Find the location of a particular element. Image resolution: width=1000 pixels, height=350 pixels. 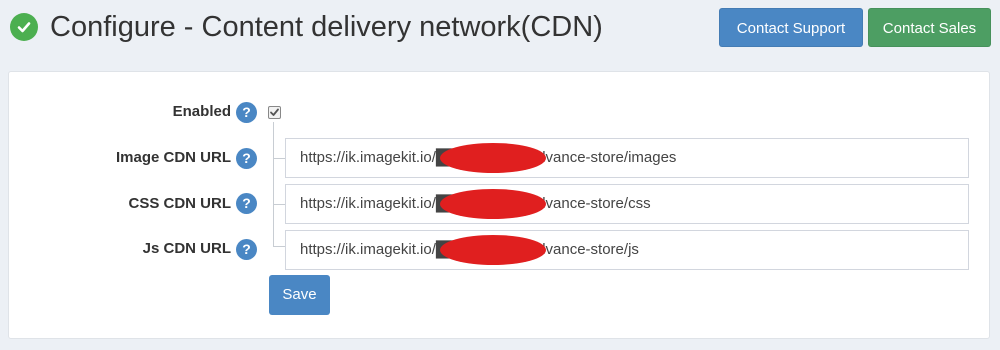

image-cdn-url-label: Image CDN URL is located at coordinates (173, 157).